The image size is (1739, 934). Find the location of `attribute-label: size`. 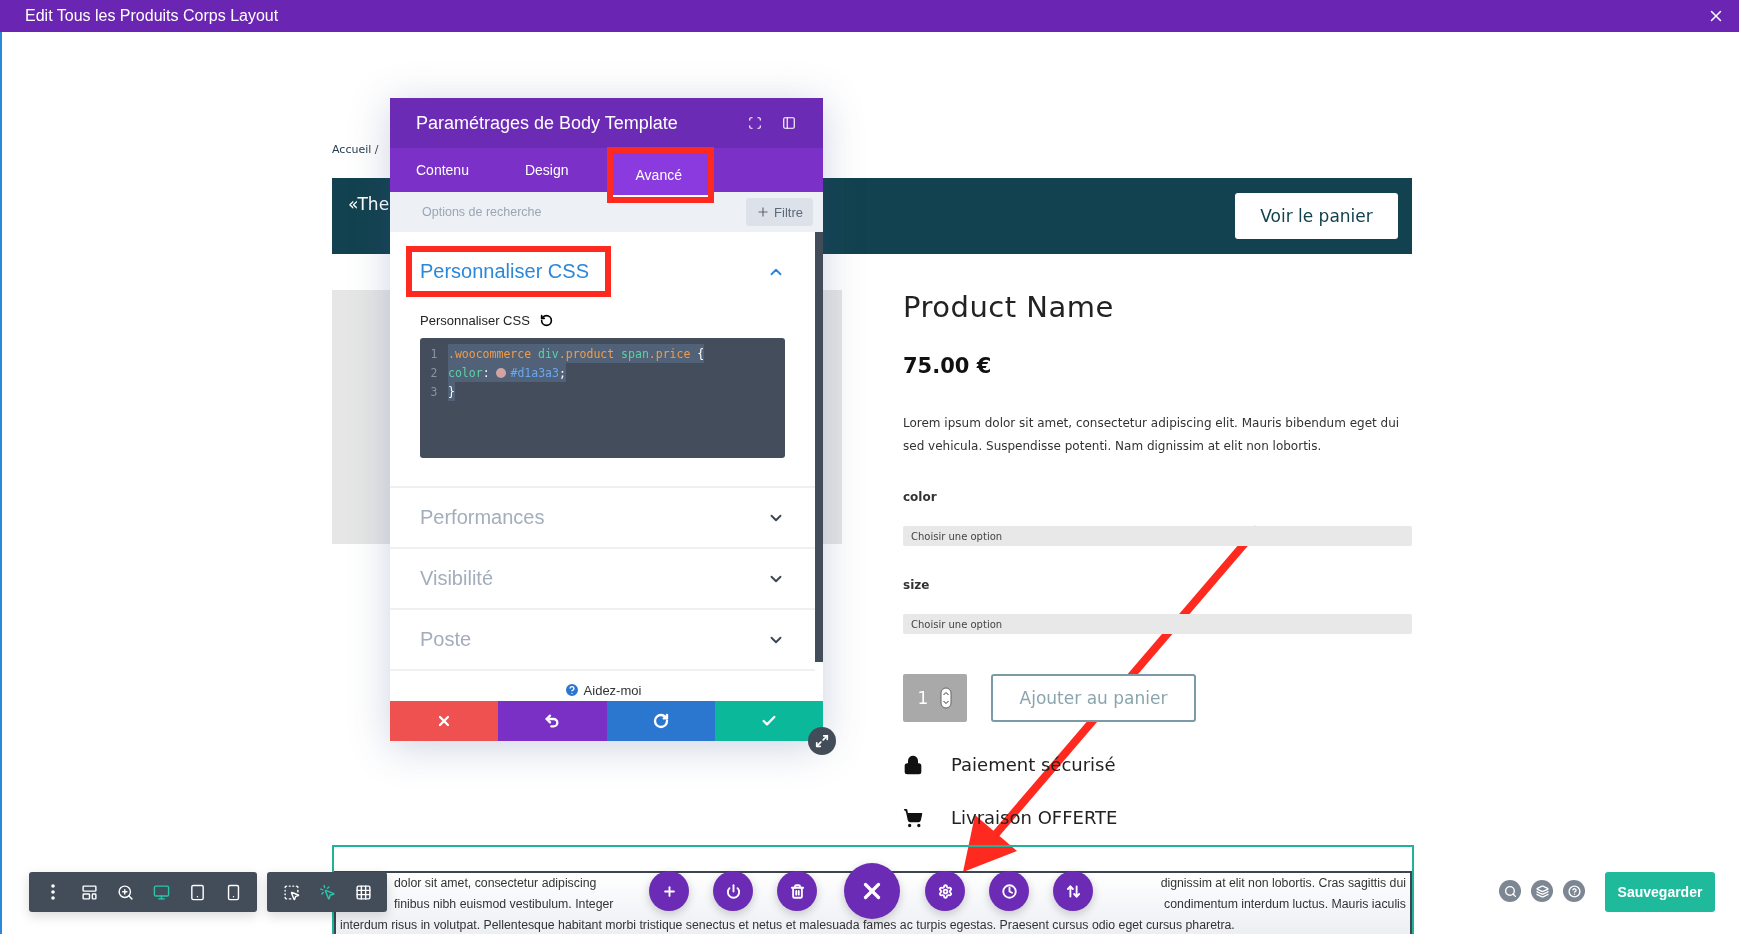

attribute-label: size is located at coordinates (917, 585).